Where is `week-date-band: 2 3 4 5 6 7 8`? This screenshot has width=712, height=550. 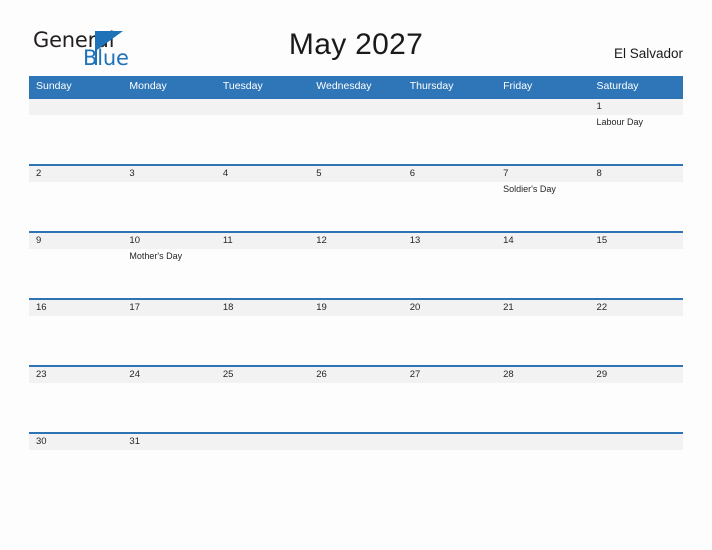 week-date-band: 2 3 4 5 6 7 8 is located at coordinates (356, 174).